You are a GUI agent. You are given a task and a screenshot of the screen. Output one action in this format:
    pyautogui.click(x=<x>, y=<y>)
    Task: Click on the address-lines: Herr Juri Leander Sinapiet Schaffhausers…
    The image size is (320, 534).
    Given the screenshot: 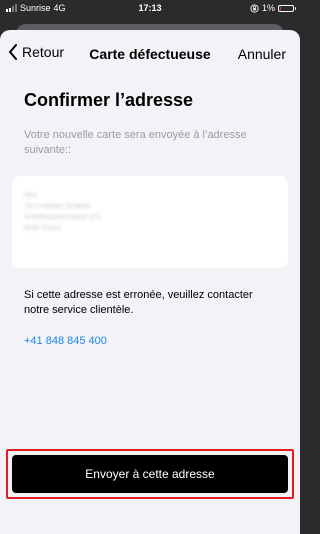 What is the action you would take?
    pyautogui.click(x=62, y=212)
    